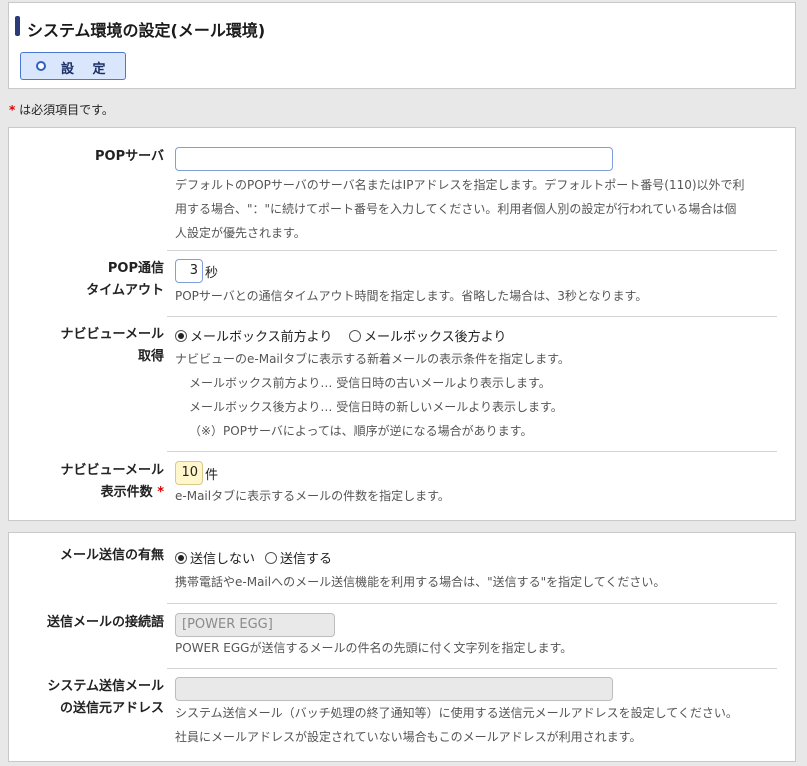 Image resolution: width=807 pixels, height=766 pixels. What do you see at coordinates (255, 625) in the screenshot?
I see `subject-prefix-input: [POWER EGG]` at bounding box center [255, 625].